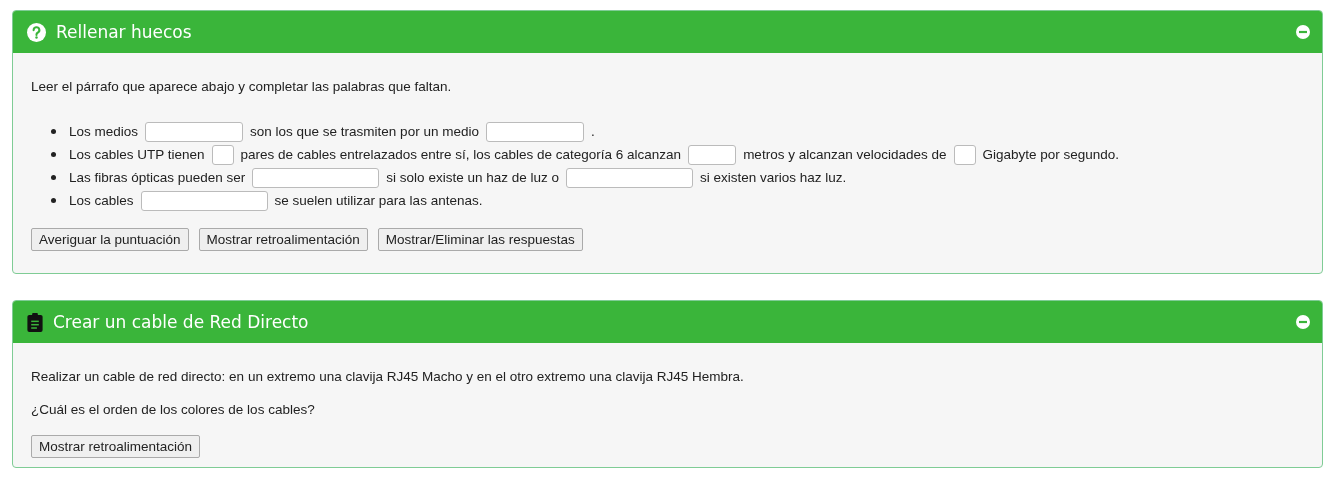 The width and height of the screenshot is (1333, 484). Describe the element at coordinates (36, 32) in the screenshot. I see `question-icon` at that location.